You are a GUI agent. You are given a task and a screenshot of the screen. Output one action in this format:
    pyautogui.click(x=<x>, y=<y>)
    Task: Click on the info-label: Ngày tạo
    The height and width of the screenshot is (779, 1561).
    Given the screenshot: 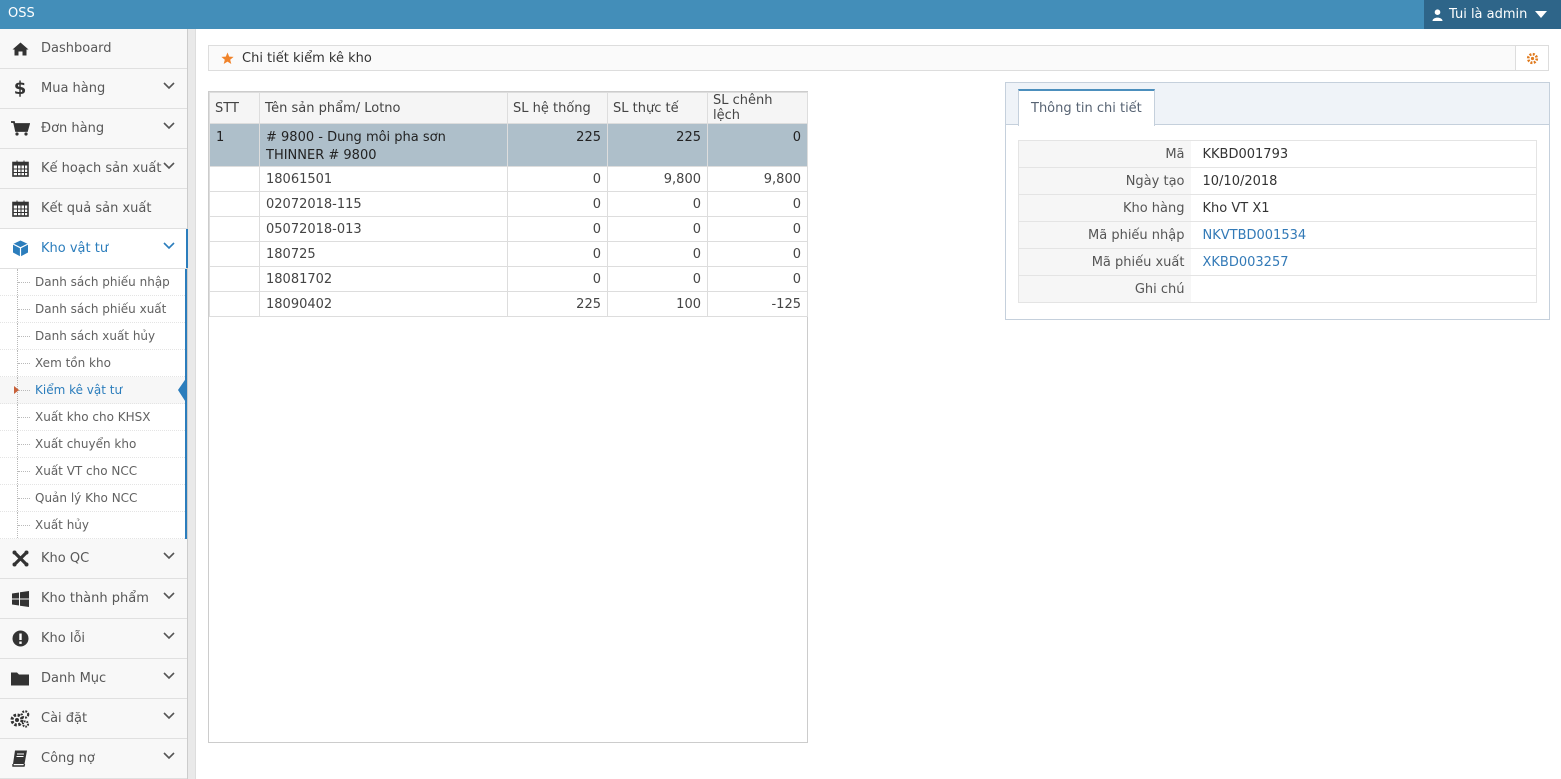 What is the action you would take?
    pyautogui.click(x=1104, y=181)
    